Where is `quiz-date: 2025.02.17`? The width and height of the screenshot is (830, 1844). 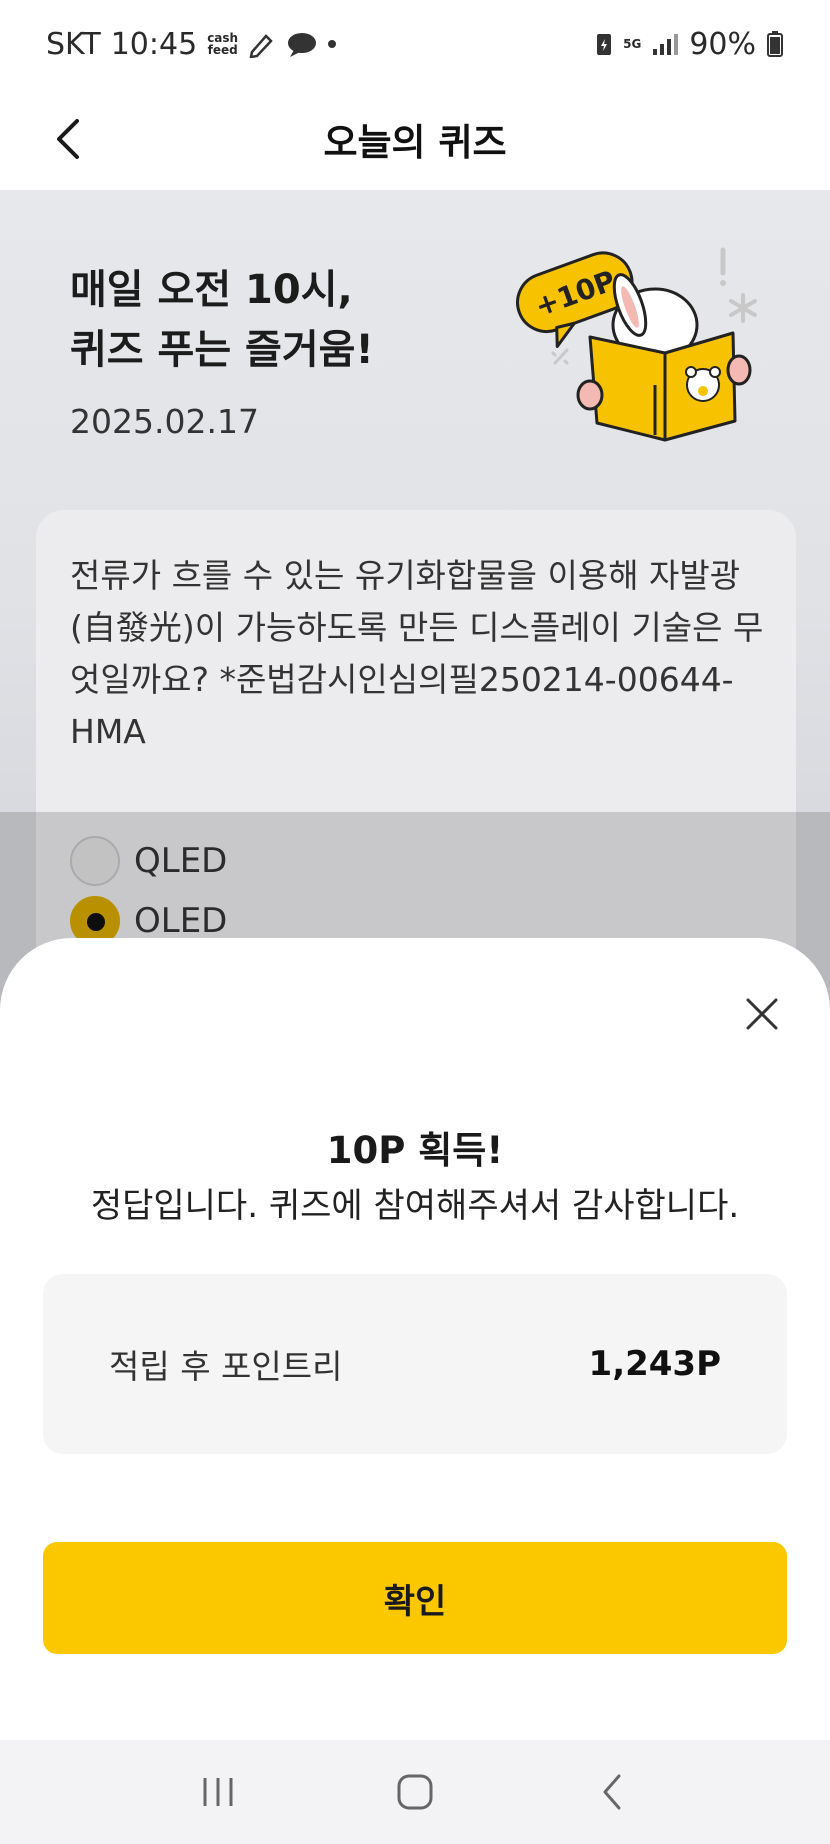
quiz-date: 2025.02.17 is located at coordinates (164, 421).